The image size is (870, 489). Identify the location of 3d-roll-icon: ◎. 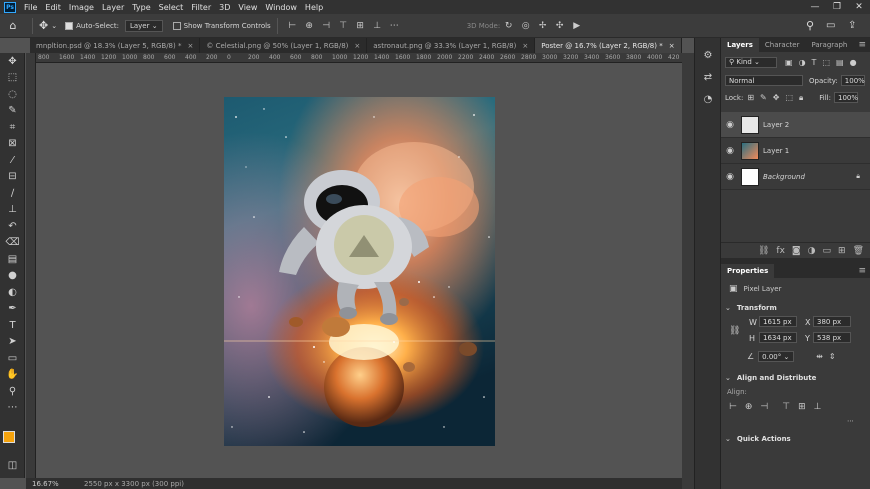
(525, 25).